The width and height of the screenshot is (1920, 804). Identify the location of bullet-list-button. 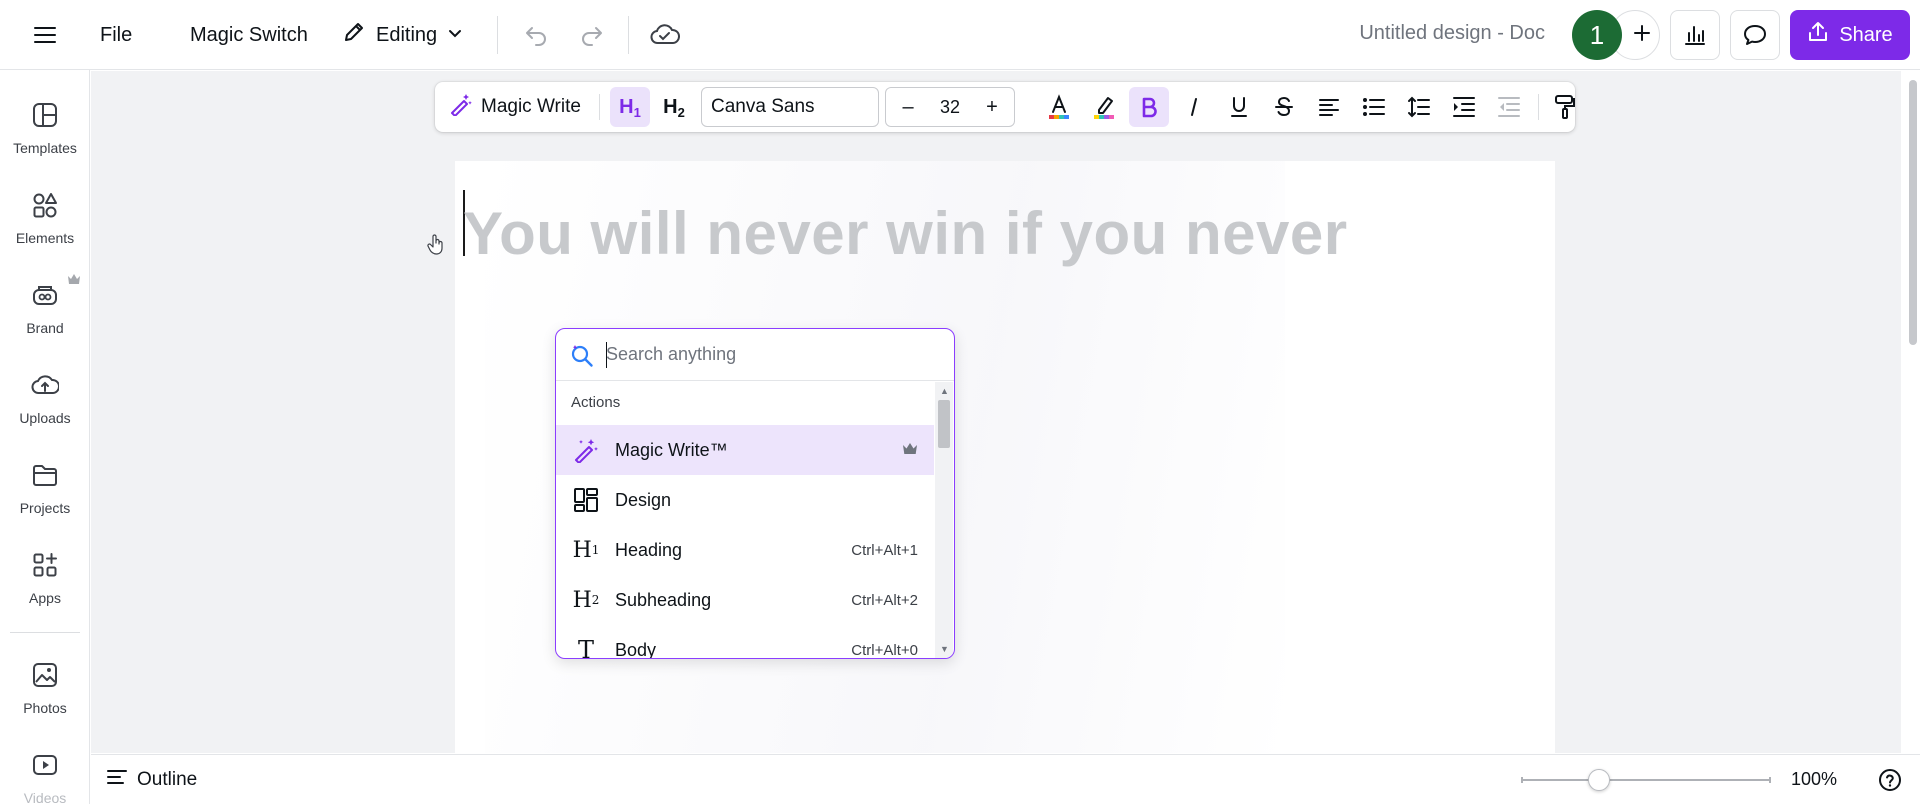
(1374, 107).